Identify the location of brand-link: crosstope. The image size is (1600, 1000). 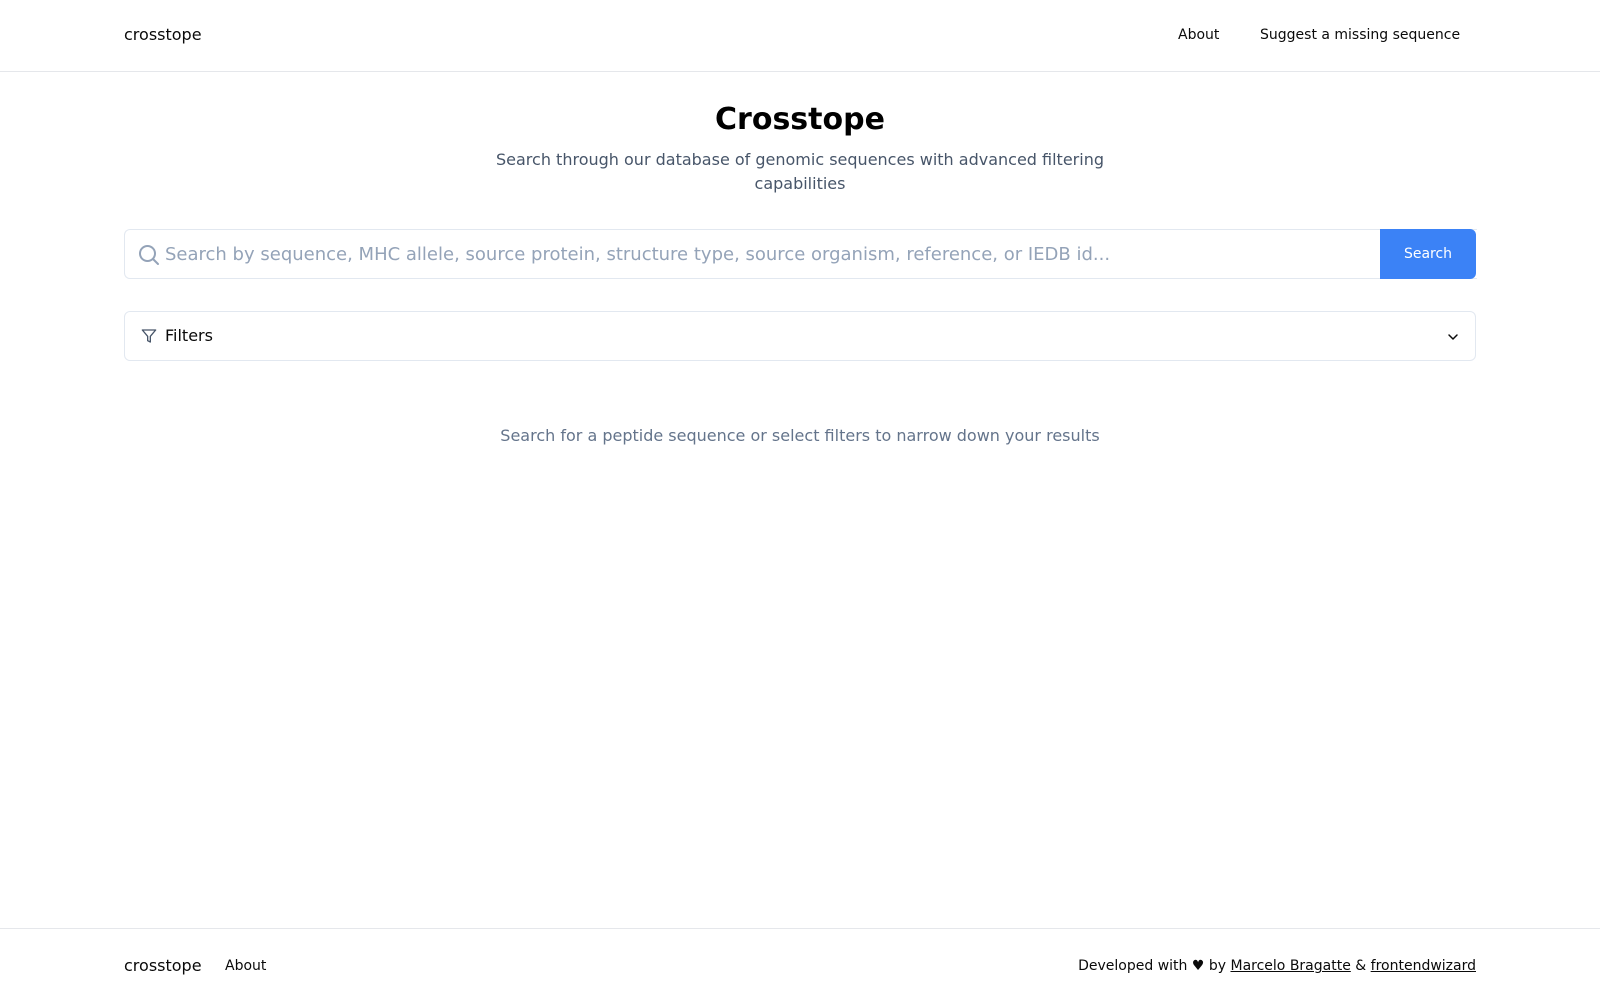
(163, 34).